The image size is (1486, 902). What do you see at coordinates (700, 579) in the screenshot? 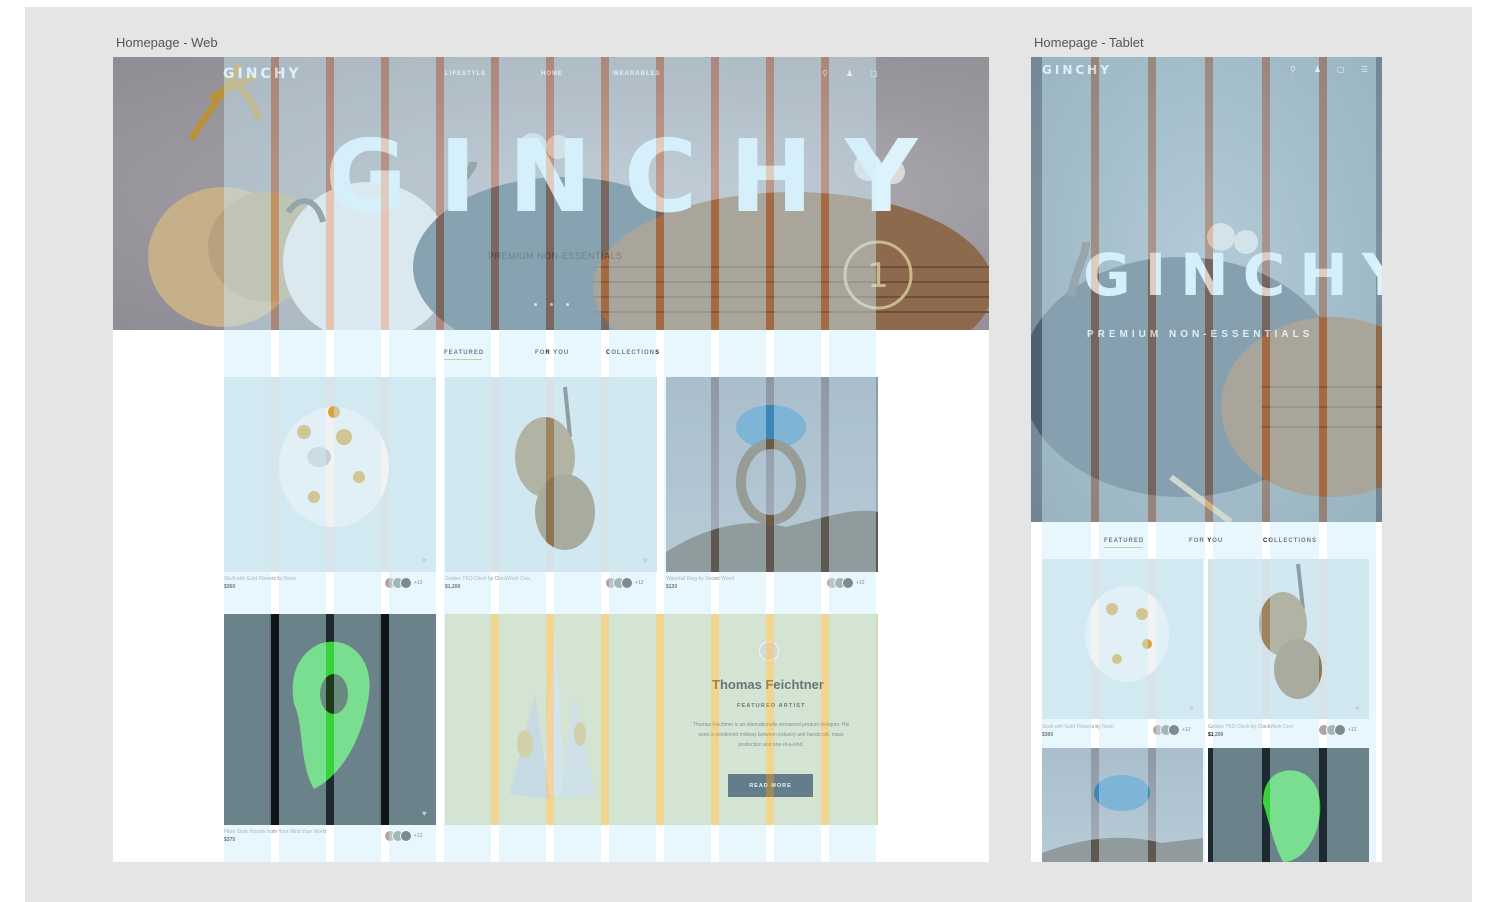
I see `product-name: Waterfall Ring by Secret Wood` at bounding box center [700, 579].